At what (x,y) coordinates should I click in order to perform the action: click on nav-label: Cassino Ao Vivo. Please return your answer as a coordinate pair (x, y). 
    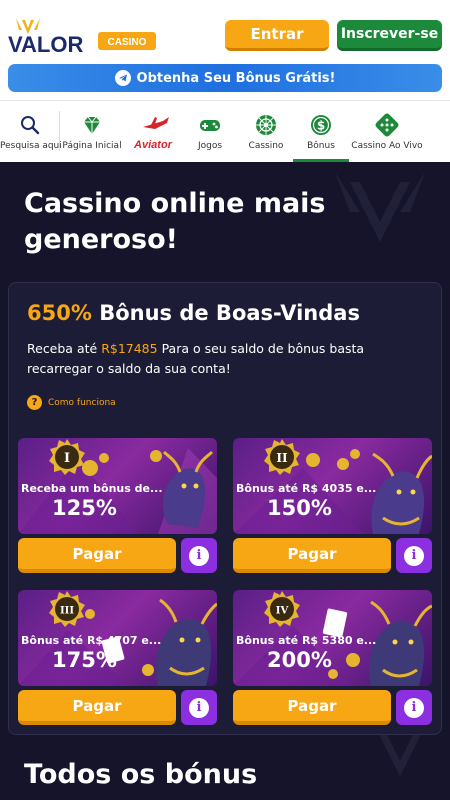
    Looking at the image, I should click on (387, 146).